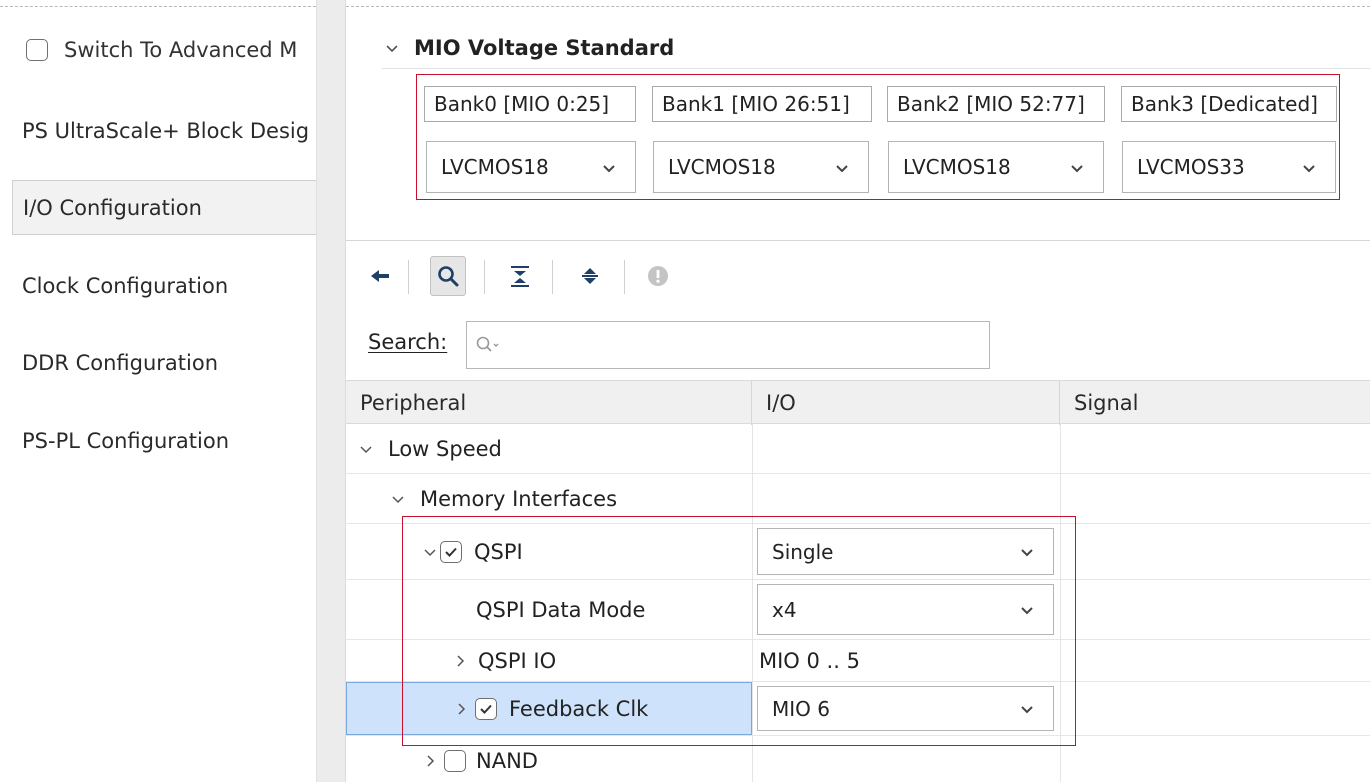 The height and width of the screenshot is (782, 1370). Describe the element at coordinates (181, 50) in the screenshot. I see `advanced-mode-label: Switch To Advanced M` at that location.